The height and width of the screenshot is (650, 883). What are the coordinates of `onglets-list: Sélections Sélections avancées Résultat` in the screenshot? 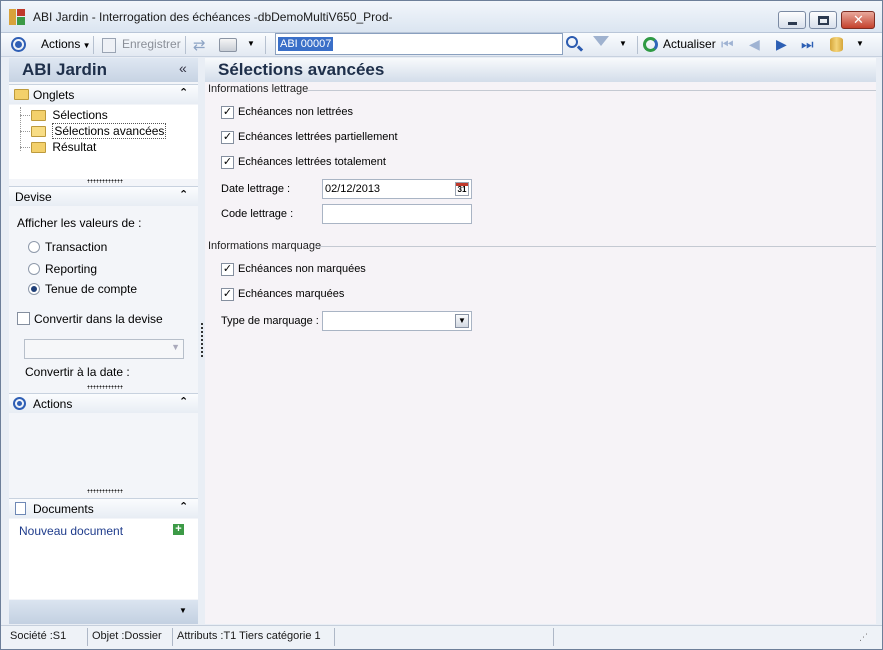 It's located at (103, 142).